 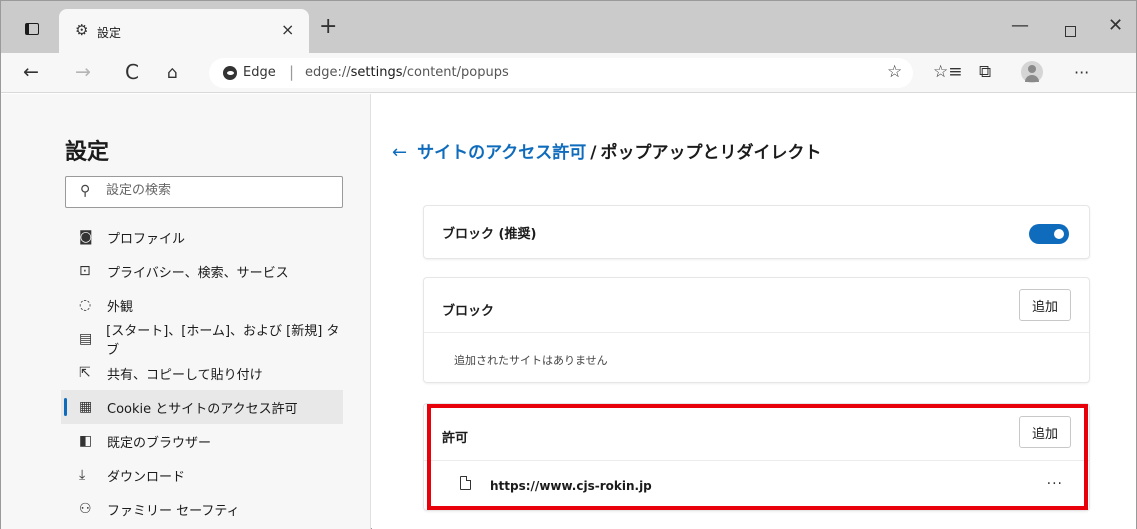 What do you see at coordinates (32, 29) in the screenshot?
I see `tab-actions-icon` at bounding box center [32, 29].